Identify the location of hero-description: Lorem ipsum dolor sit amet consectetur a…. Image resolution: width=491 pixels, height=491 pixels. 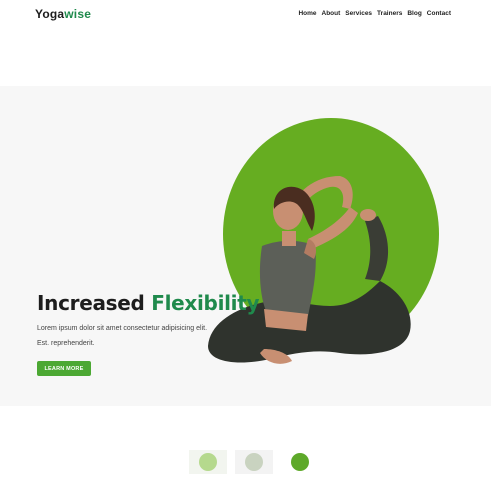
(127, 336).